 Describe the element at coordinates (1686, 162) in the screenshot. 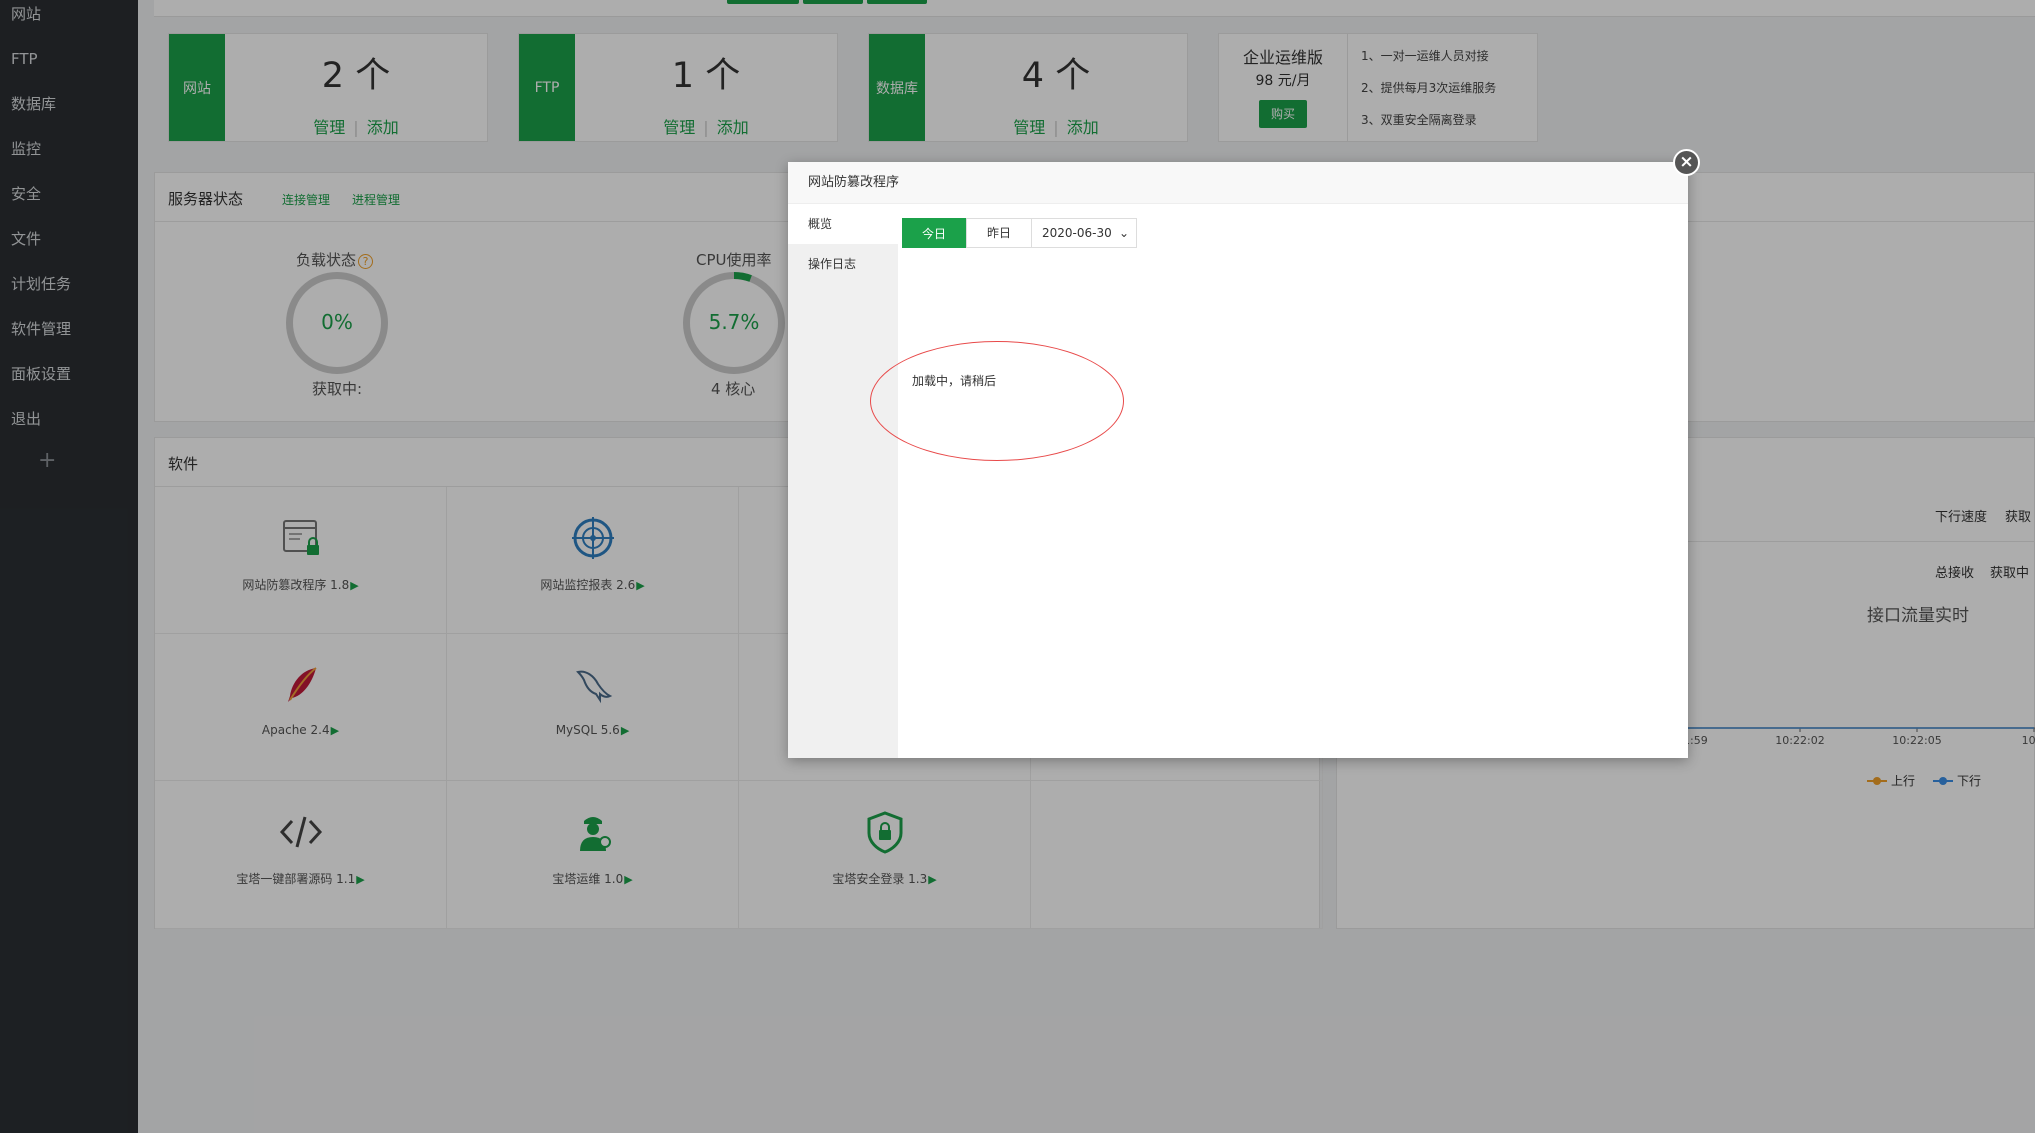

I see `close-icon: ×` at that location.